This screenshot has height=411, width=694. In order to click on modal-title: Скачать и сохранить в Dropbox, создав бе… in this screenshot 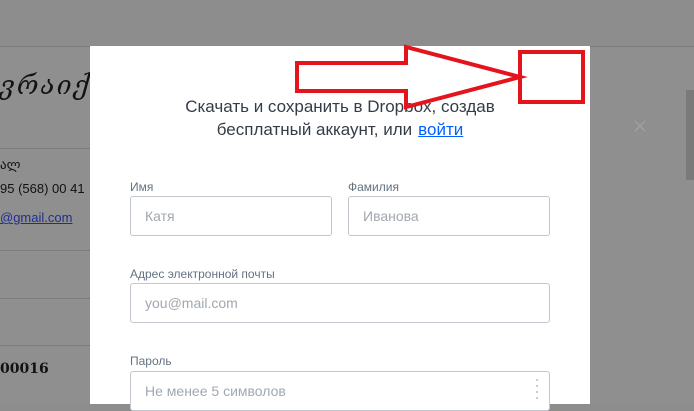, I will do `click(340, 118)`.